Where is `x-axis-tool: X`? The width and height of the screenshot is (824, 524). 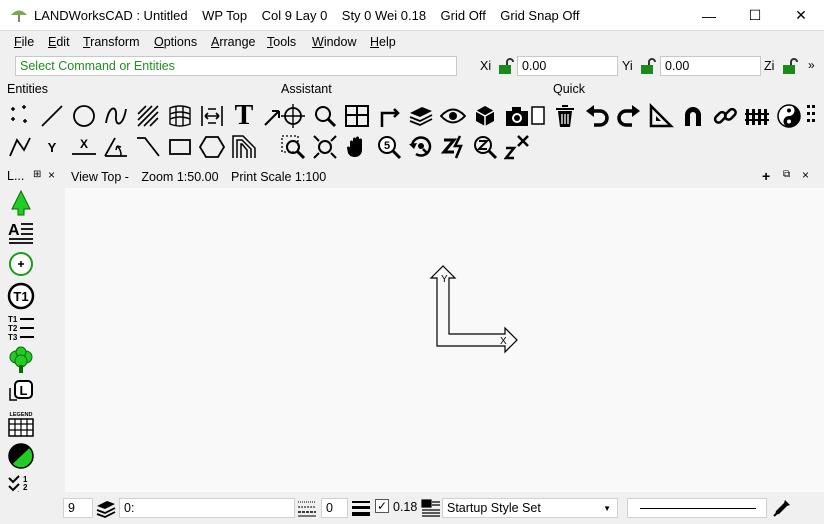 x-axis-tool: X is located at coordinates (84, 147).